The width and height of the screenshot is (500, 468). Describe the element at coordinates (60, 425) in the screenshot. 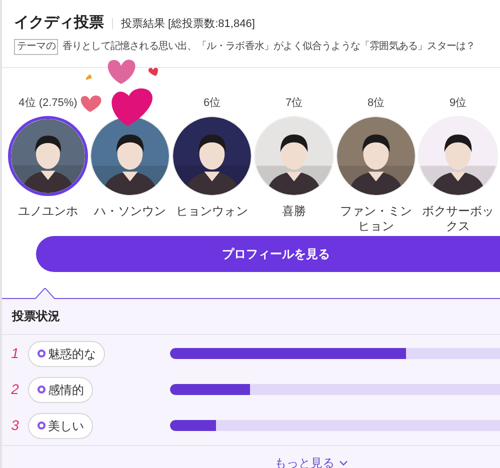

I see `keyword-chip: 美しい` at that location.